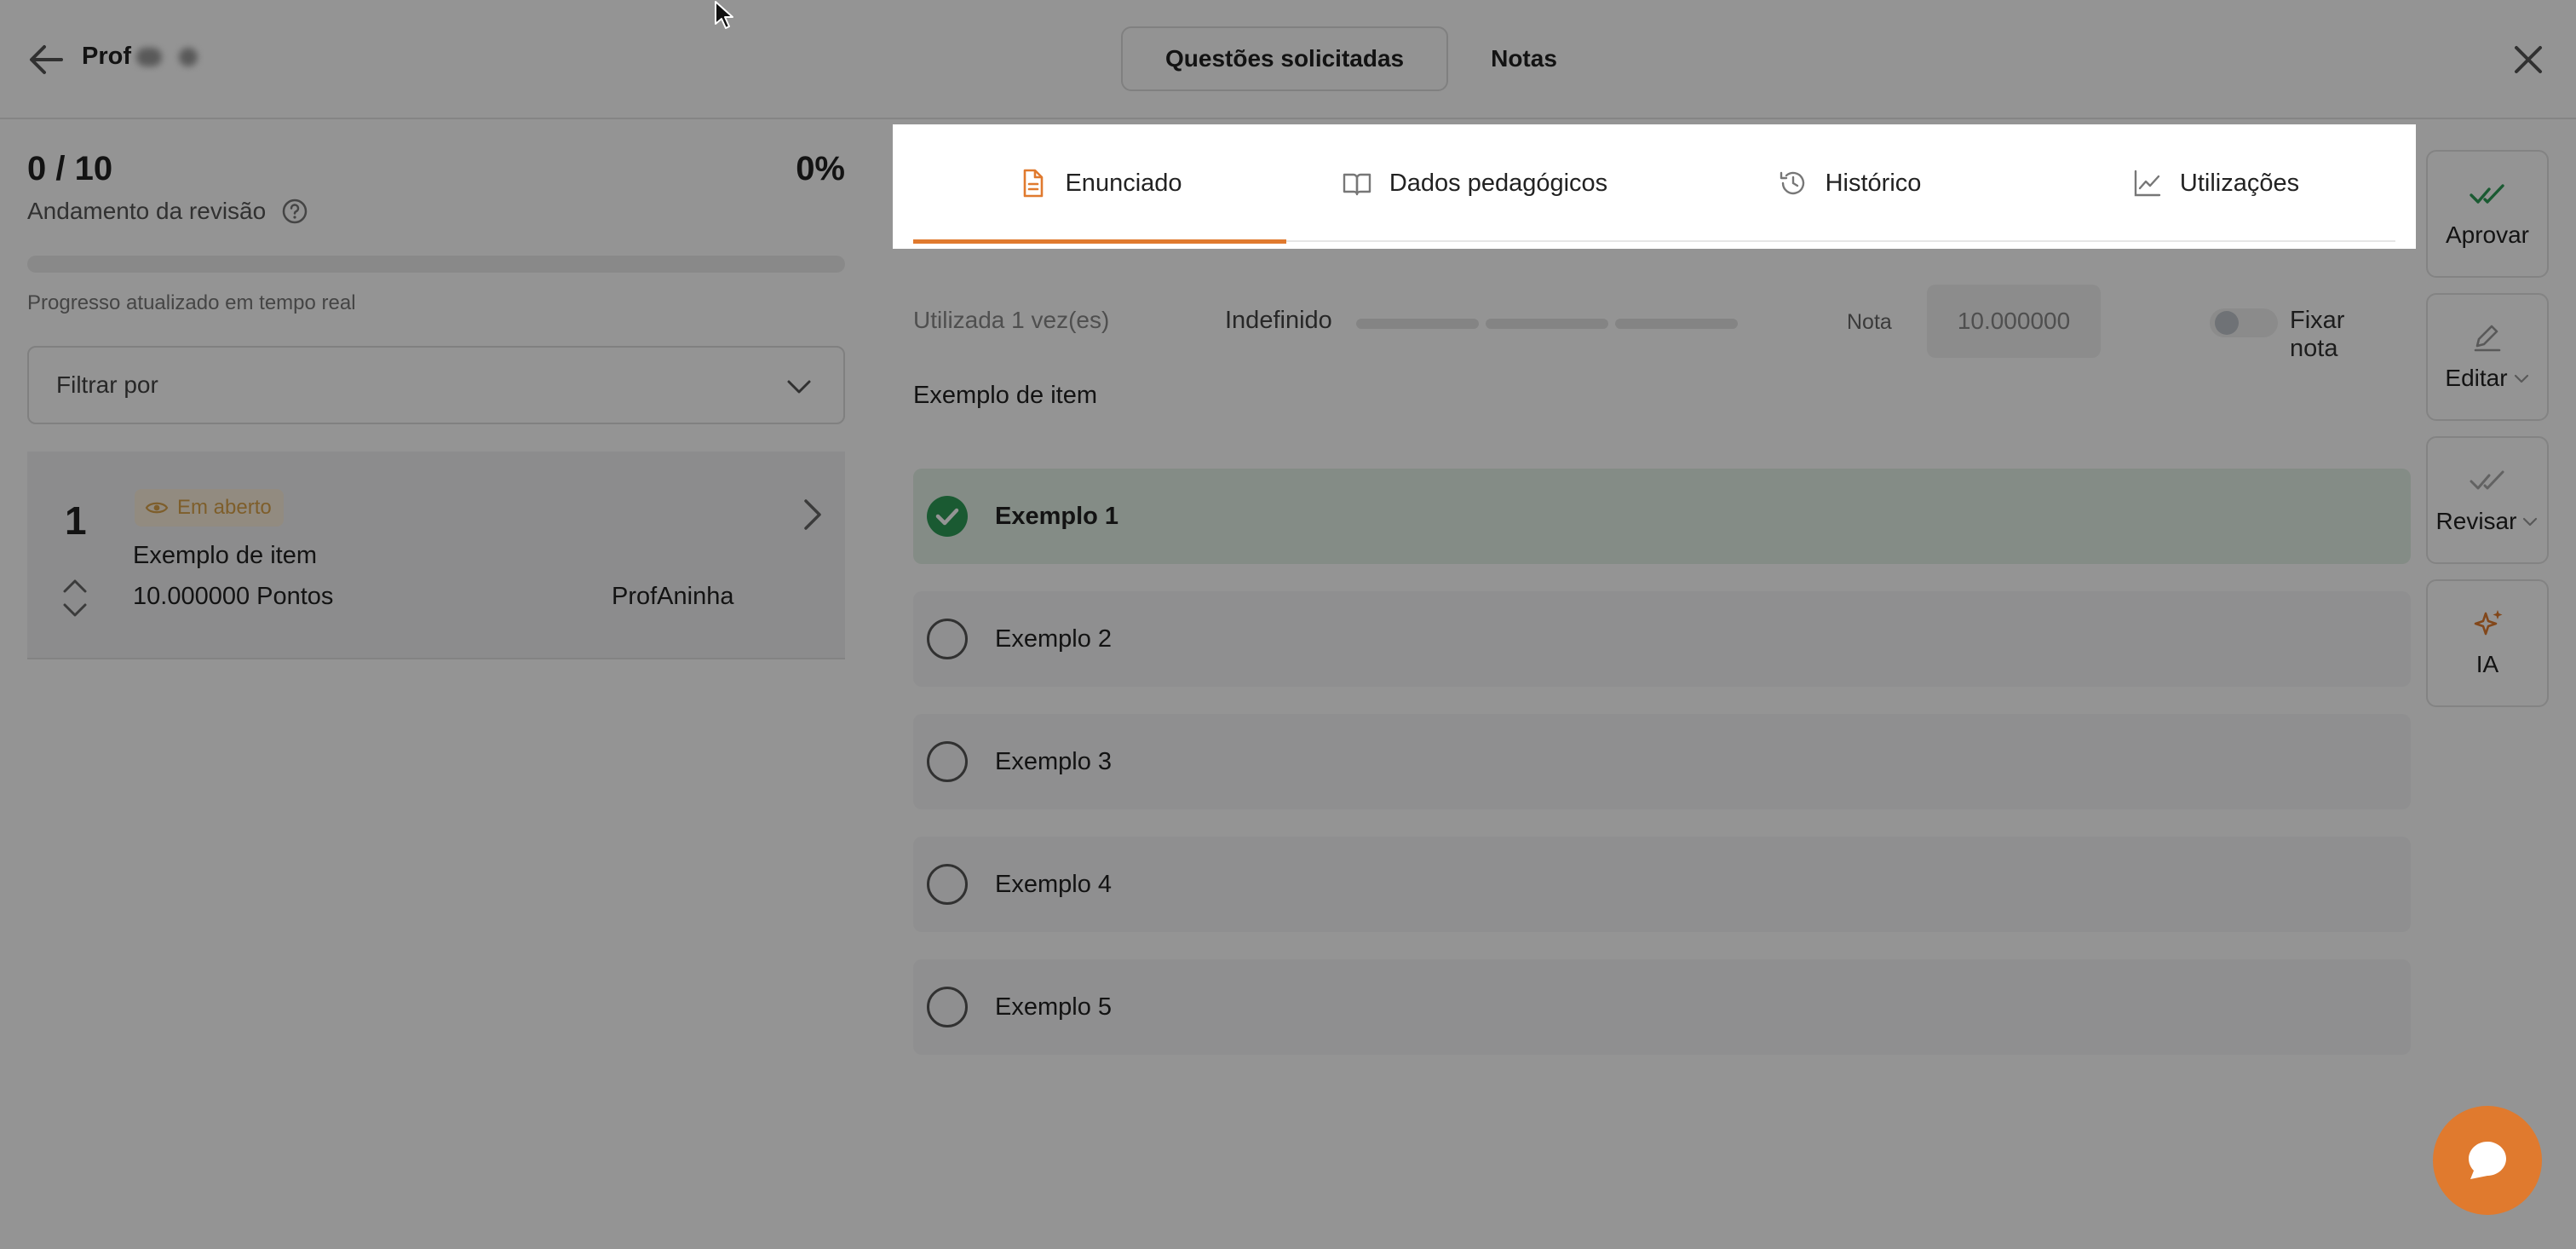 This screenshot has height=1249, width=2576. What do you see at coordinates (2487, 664) in the screenshot?
I see `ai-label: IA` at bounding box center [2487, 664].